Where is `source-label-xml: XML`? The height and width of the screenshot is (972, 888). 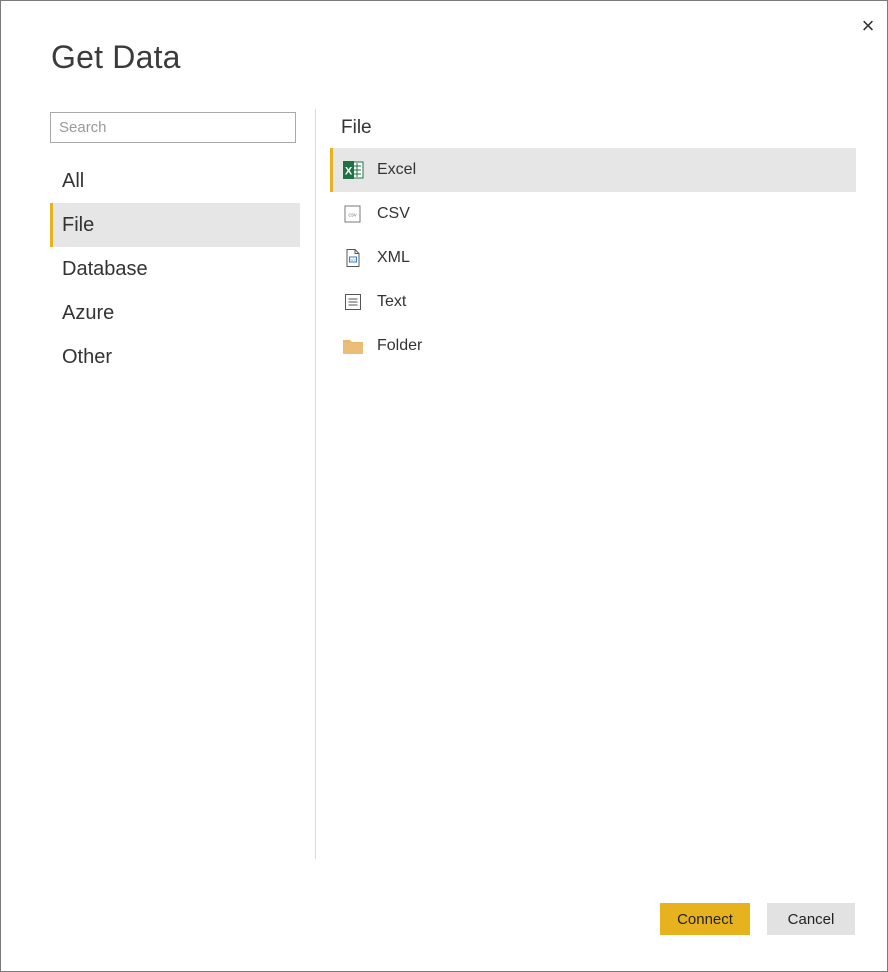 source-label-xml: XML is located at coordinates (393, 257).